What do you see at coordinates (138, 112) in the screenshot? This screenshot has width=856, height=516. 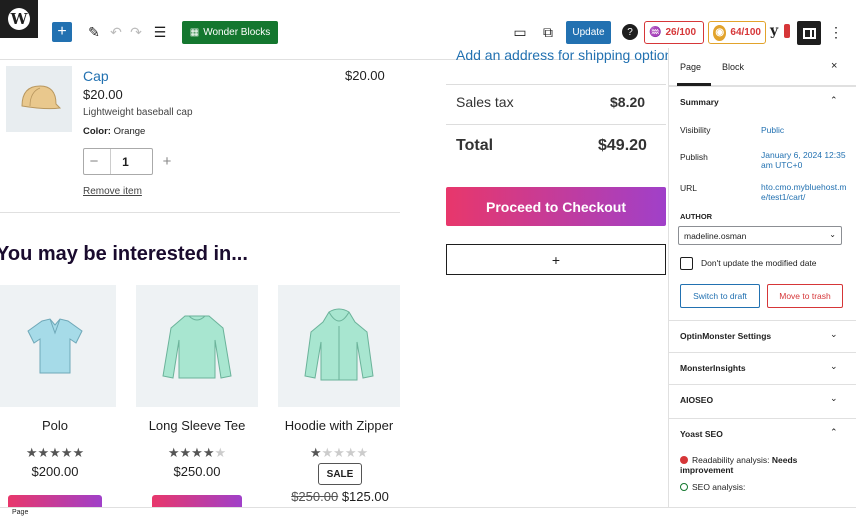 I see `item-description: Lightweight baseball cap` at bounding box center [138, 112].